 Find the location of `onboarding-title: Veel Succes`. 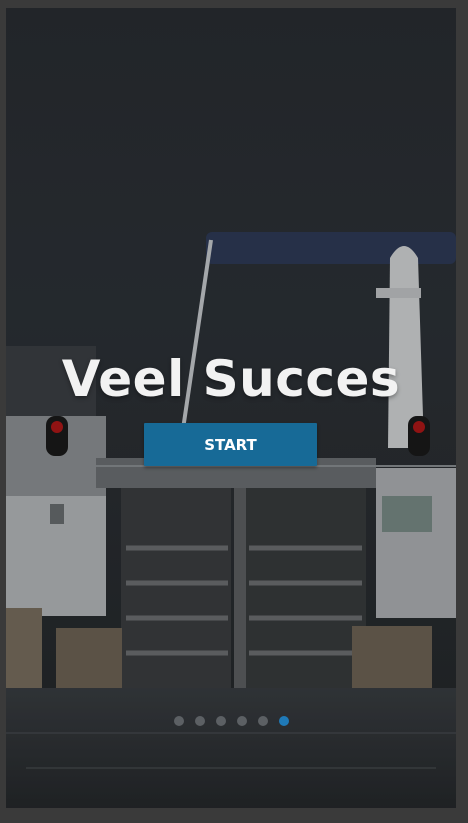

onboarding-title: Veel Succes is located at coordinates (231, 379).